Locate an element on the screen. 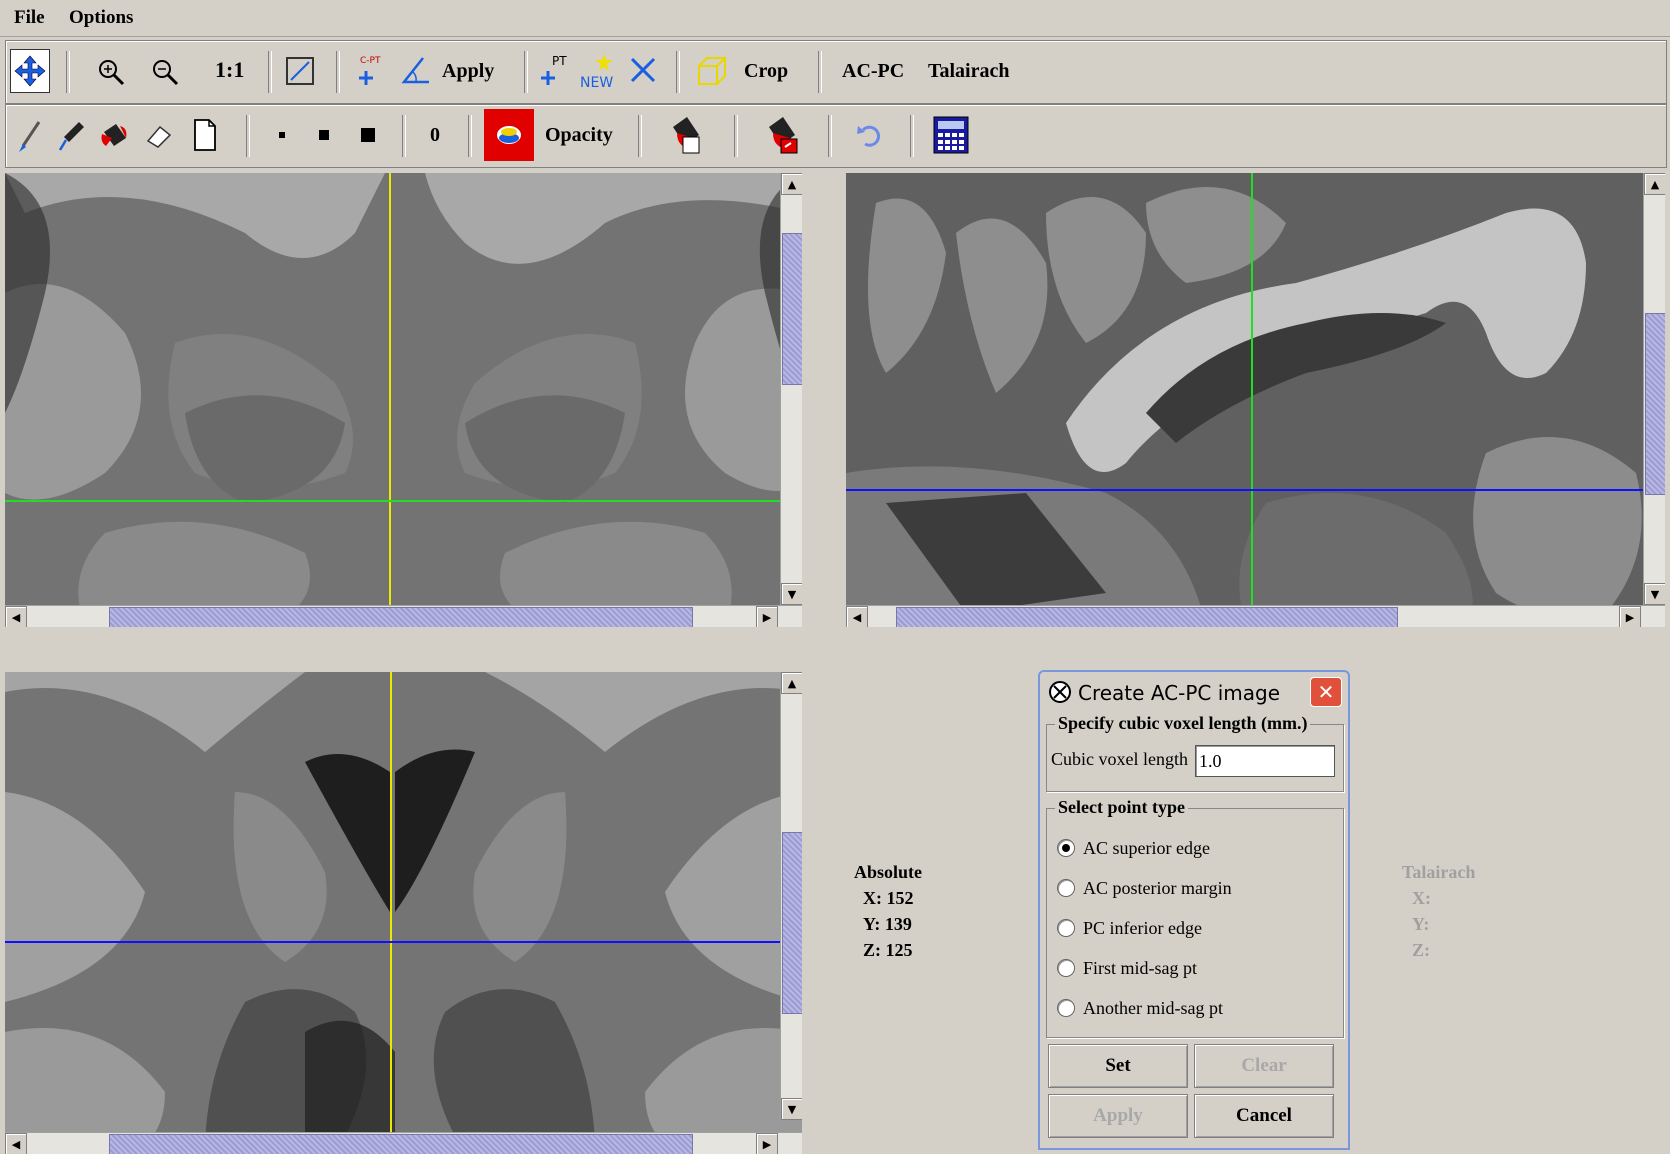 This screenshot has width=1670, height=1154. talairach-y: Y: is located at coordinates (1421, 924).